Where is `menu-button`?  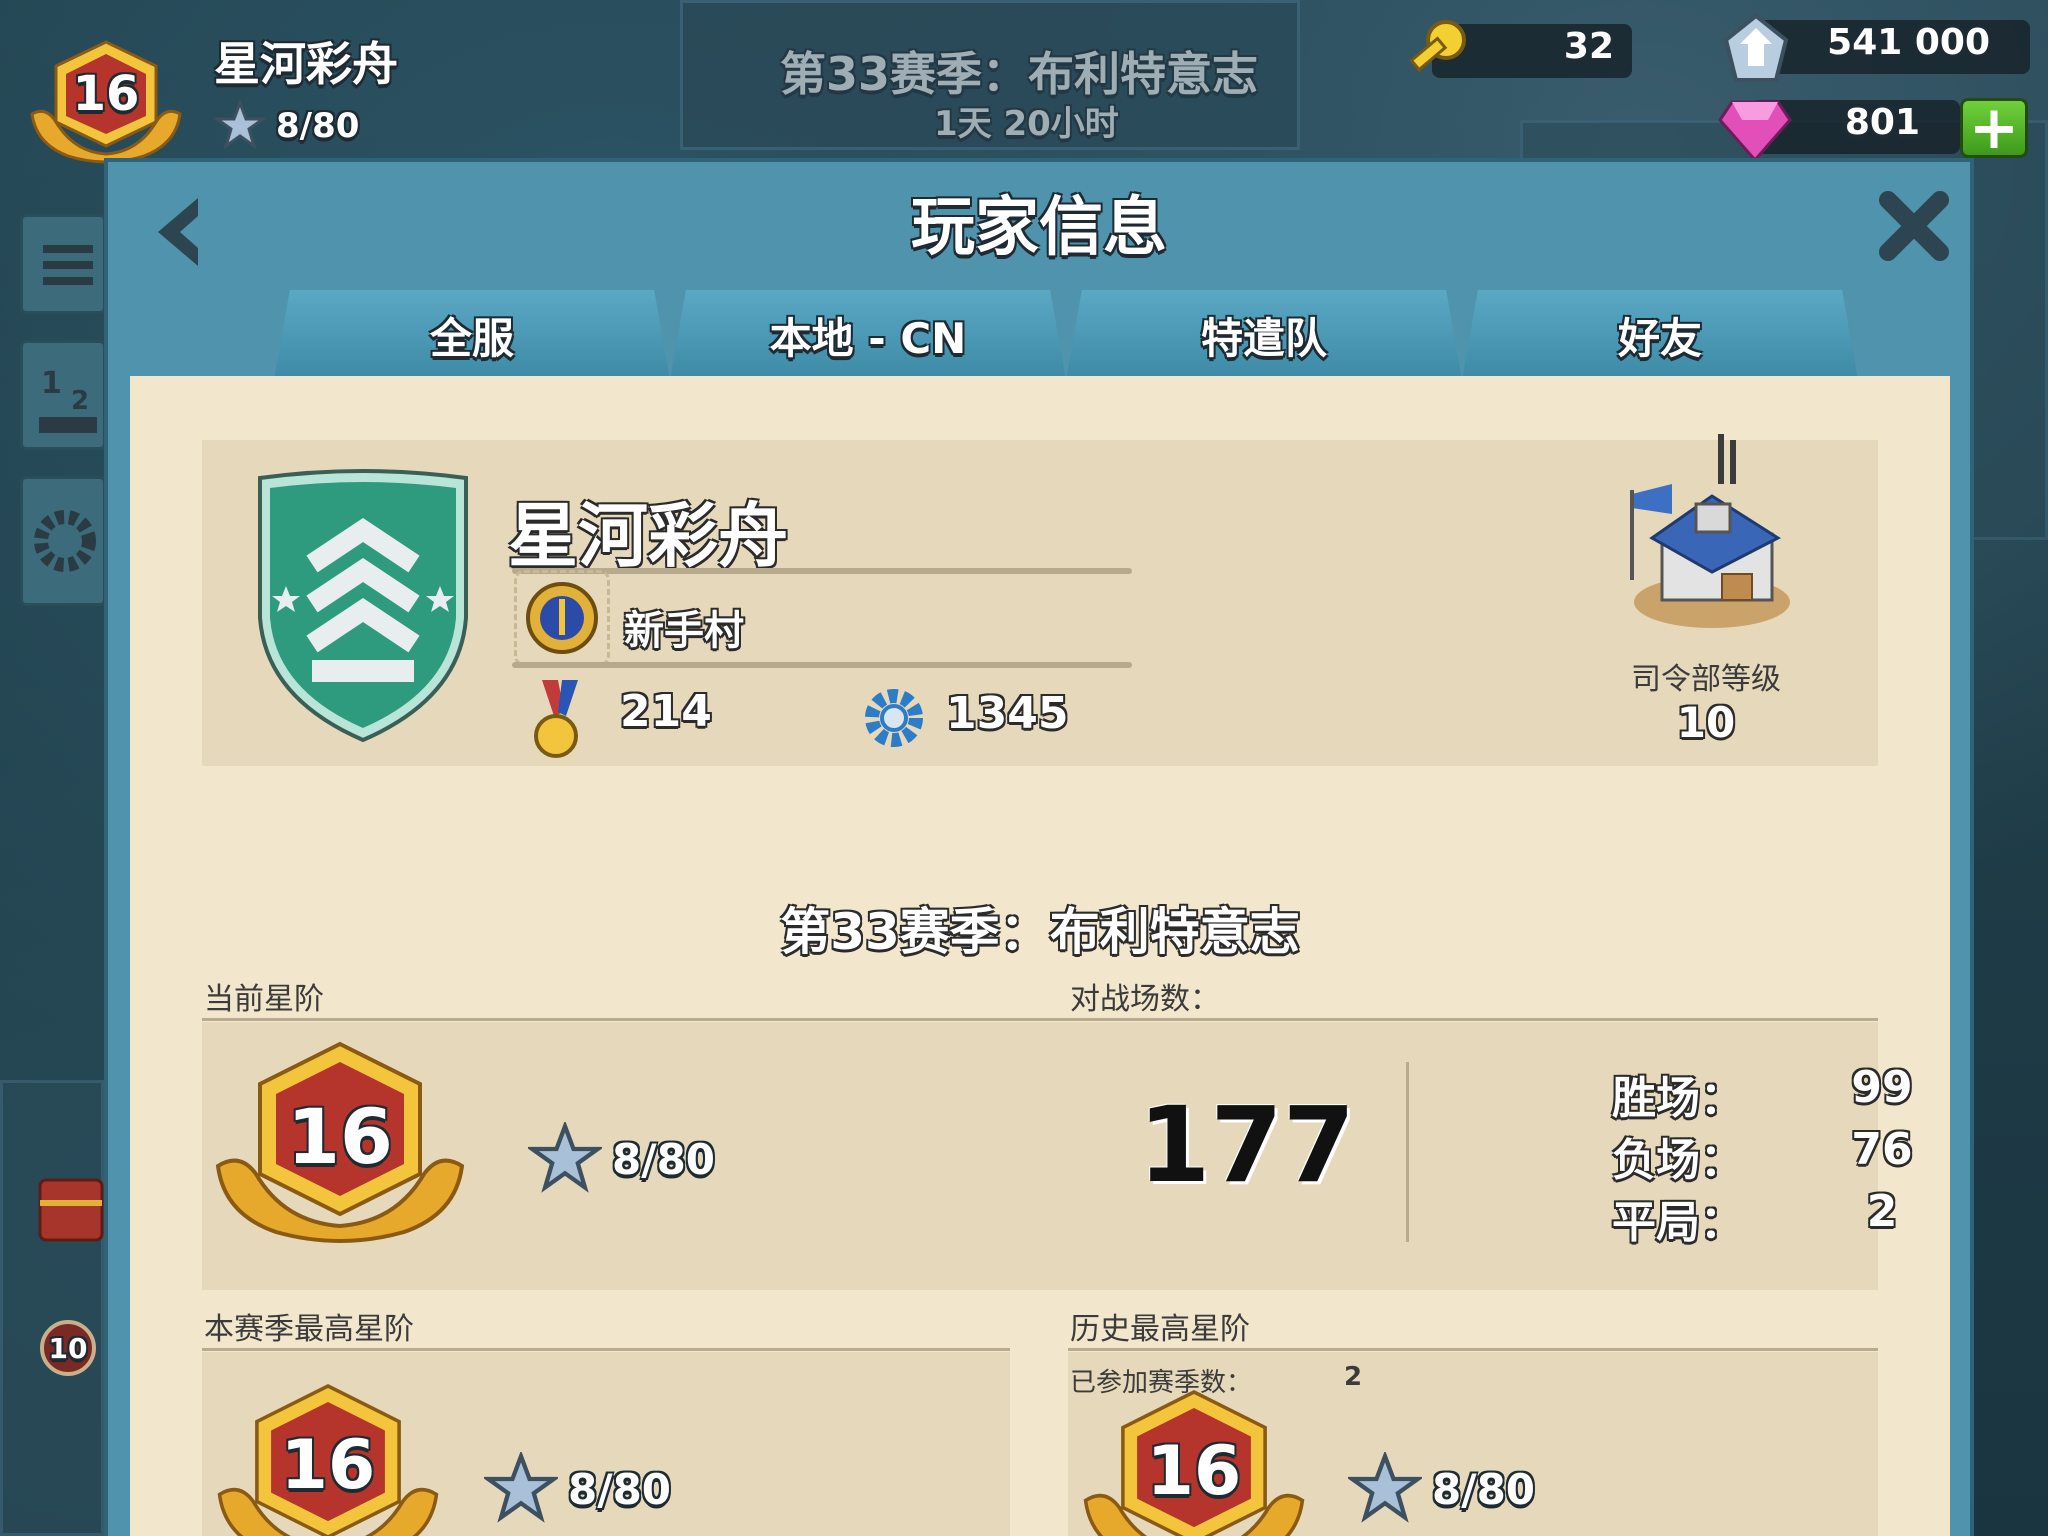 menu-button is located at coordinates (63, 264).